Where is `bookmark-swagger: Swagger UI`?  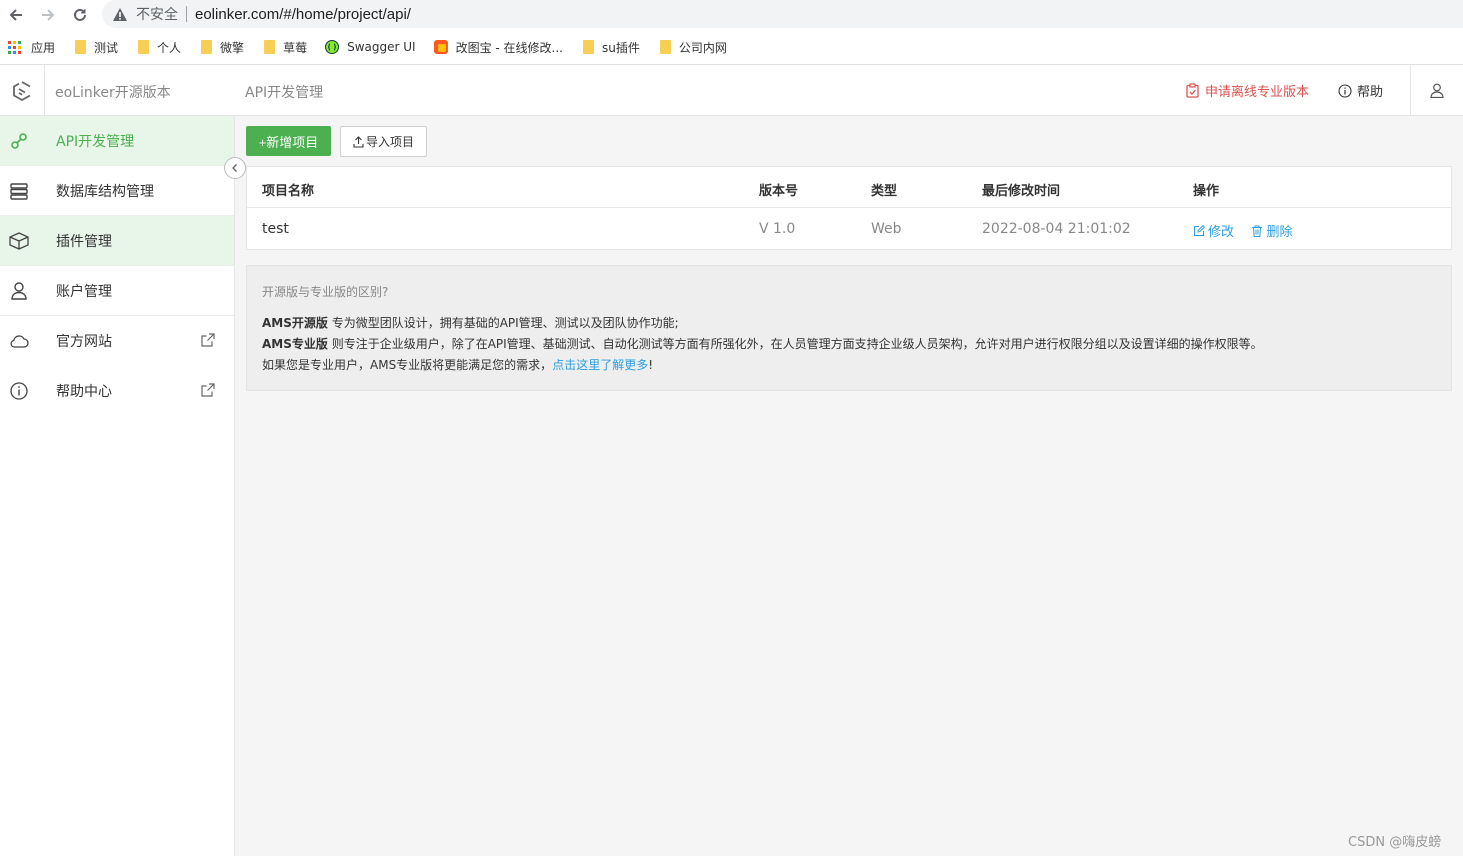 bookmark-swagger: Swagger UI is located at coordinates (370, 47).